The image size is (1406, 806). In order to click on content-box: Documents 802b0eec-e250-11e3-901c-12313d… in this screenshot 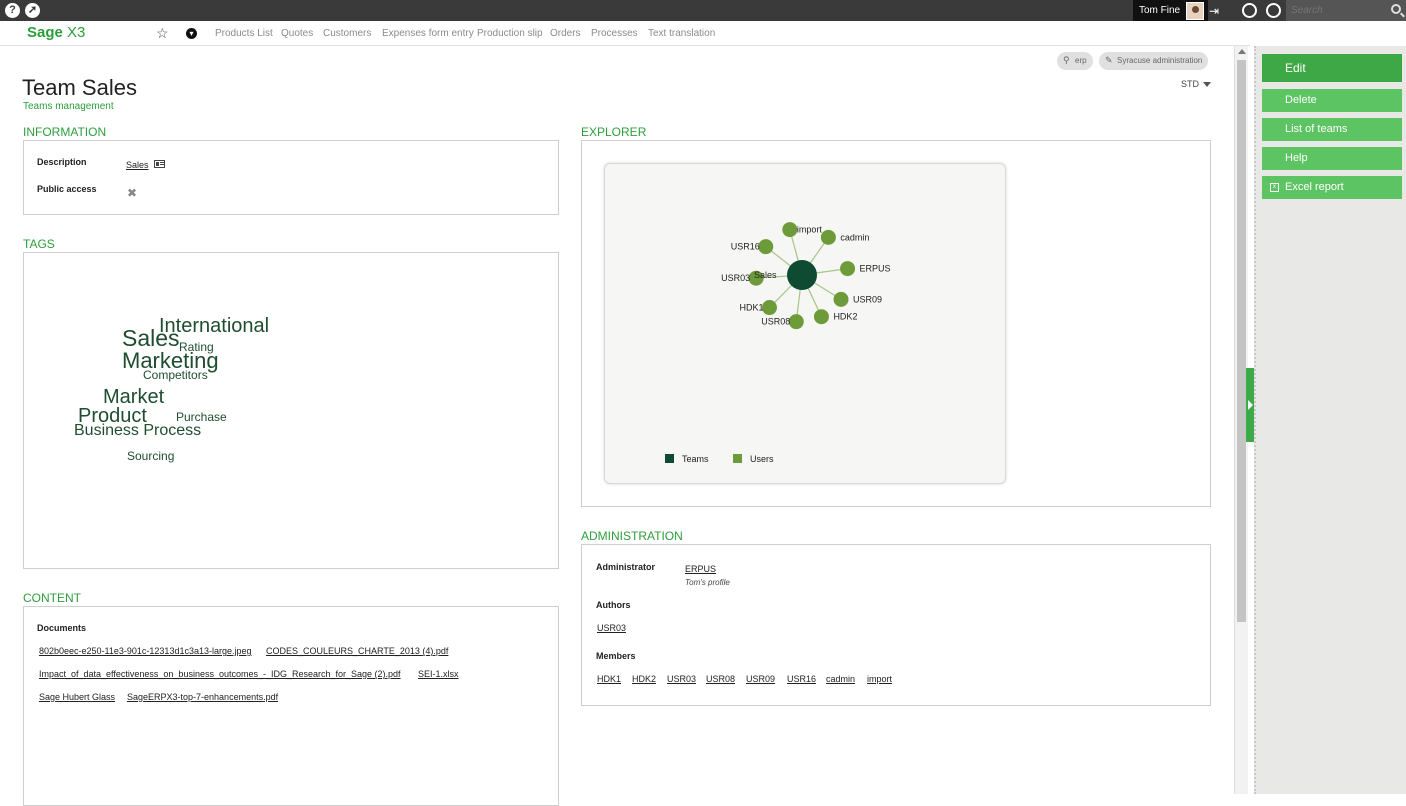, I will do `click(291, 706)`.